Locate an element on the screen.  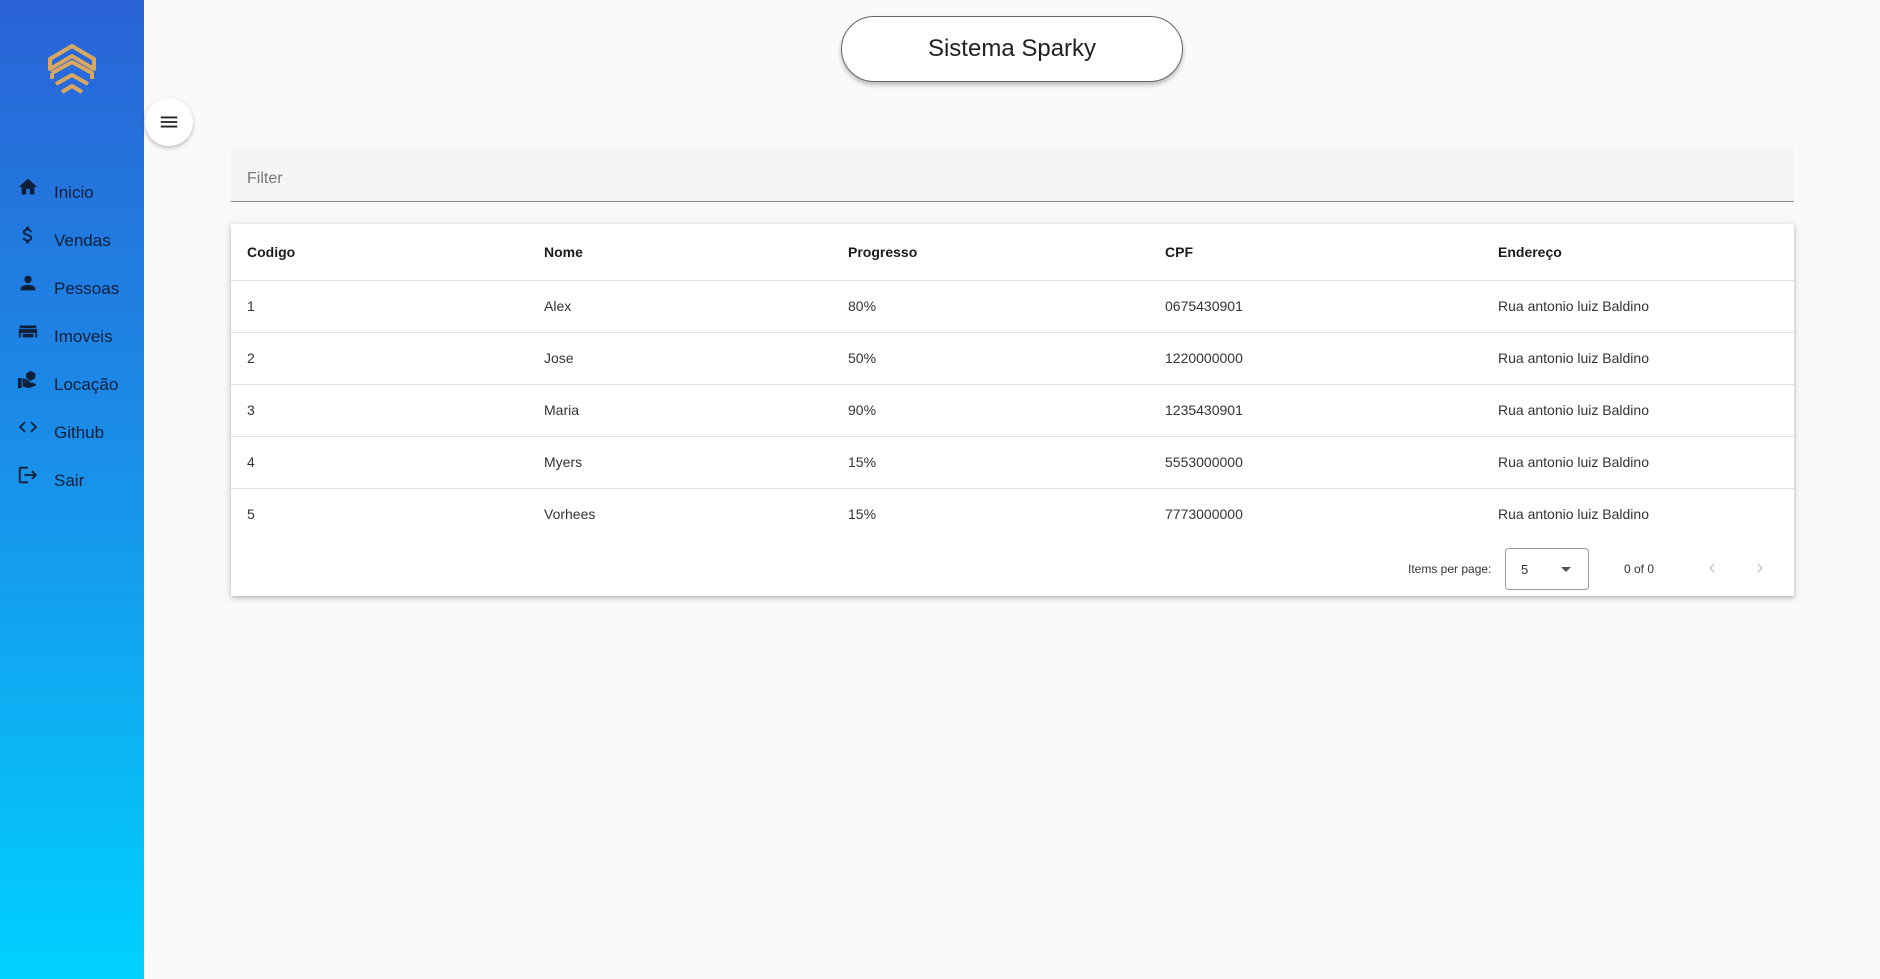
cell-nome: Alex is located at coordinates (680, 306).